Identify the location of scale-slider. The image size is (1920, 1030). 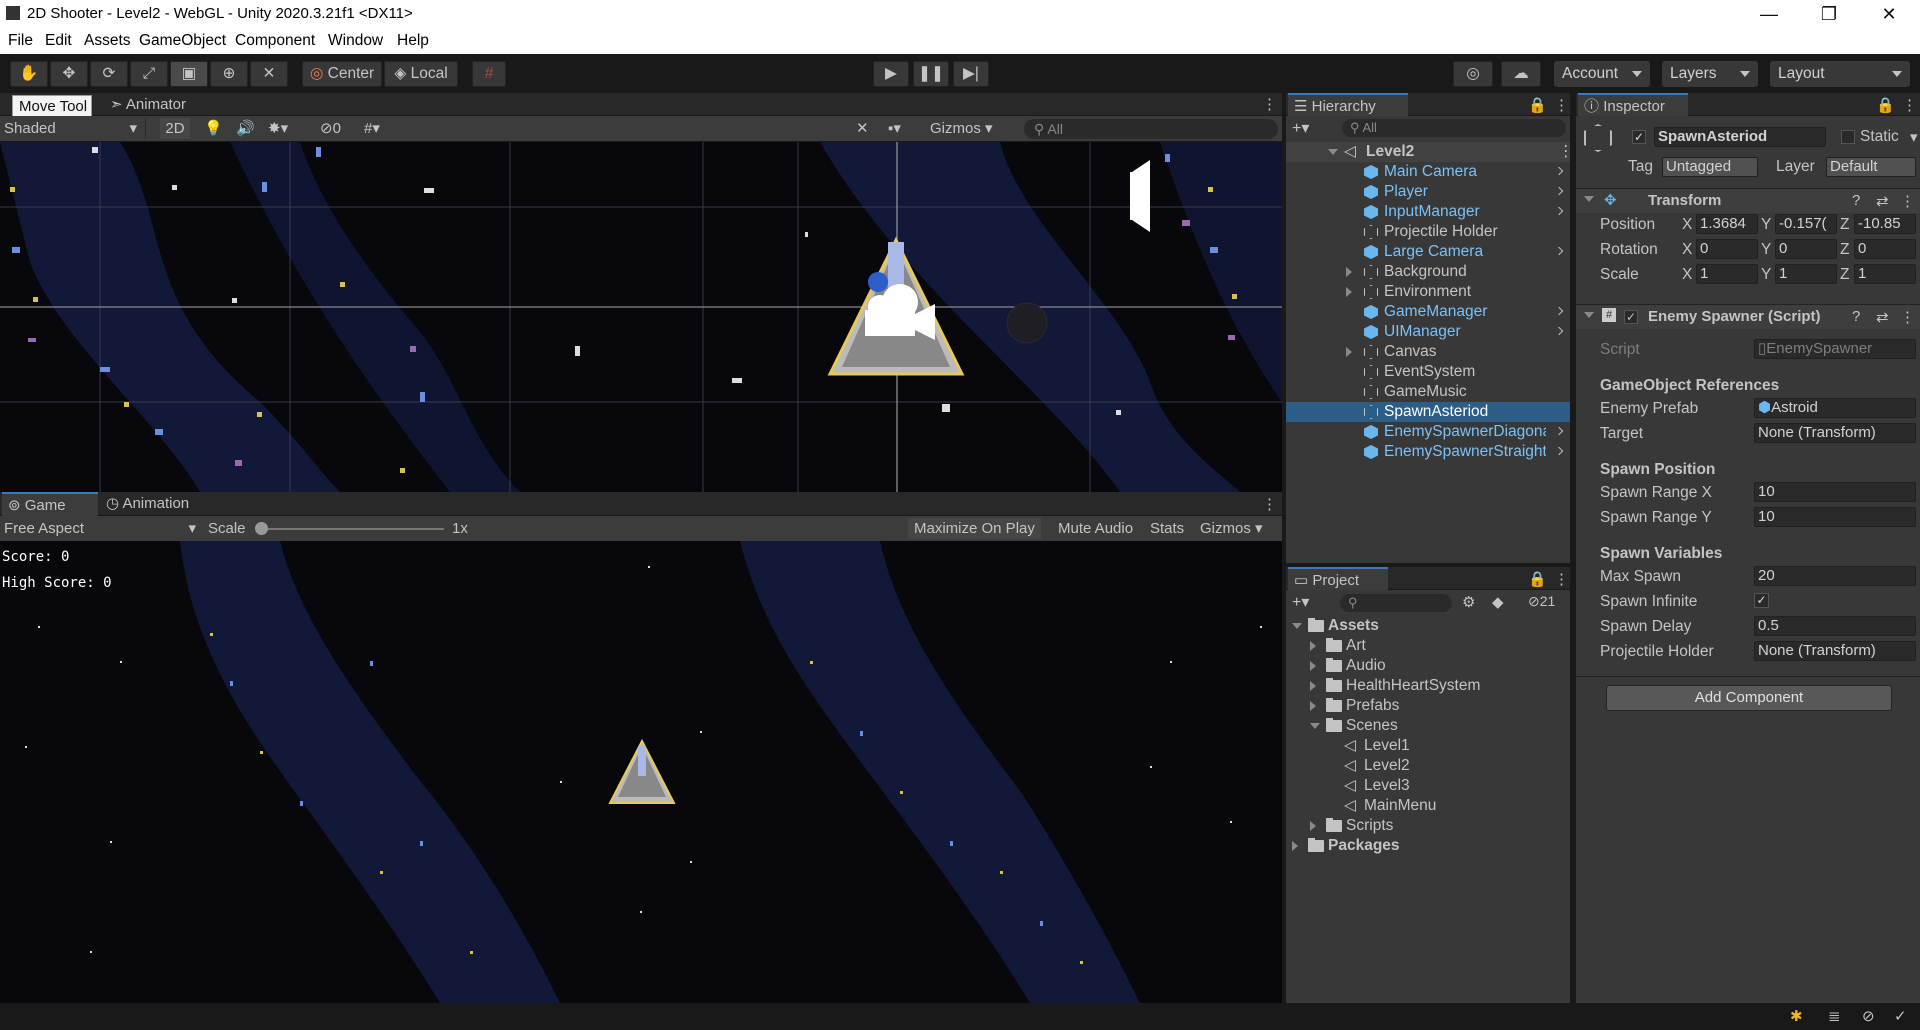
(351, 529).